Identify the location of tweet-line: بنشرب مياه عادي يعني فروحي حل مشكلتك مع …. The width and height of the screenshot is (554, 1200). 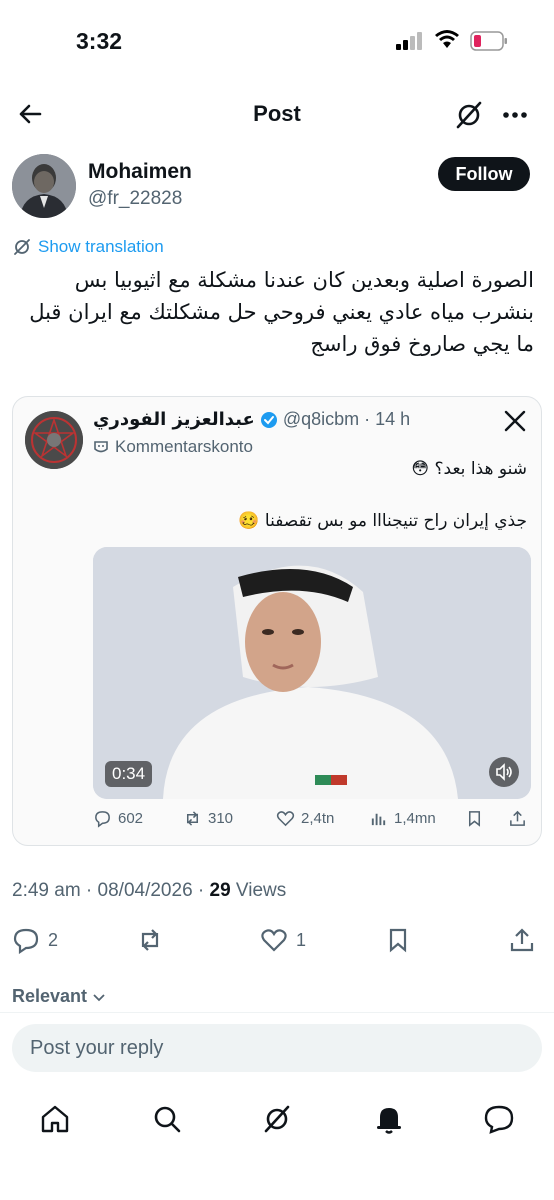
(281, 312).